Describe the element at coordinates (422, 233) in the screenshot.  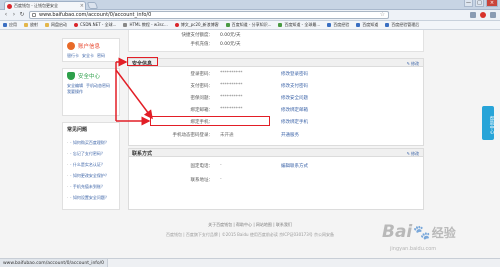
I see `paw-icon: 🐾` at that location.